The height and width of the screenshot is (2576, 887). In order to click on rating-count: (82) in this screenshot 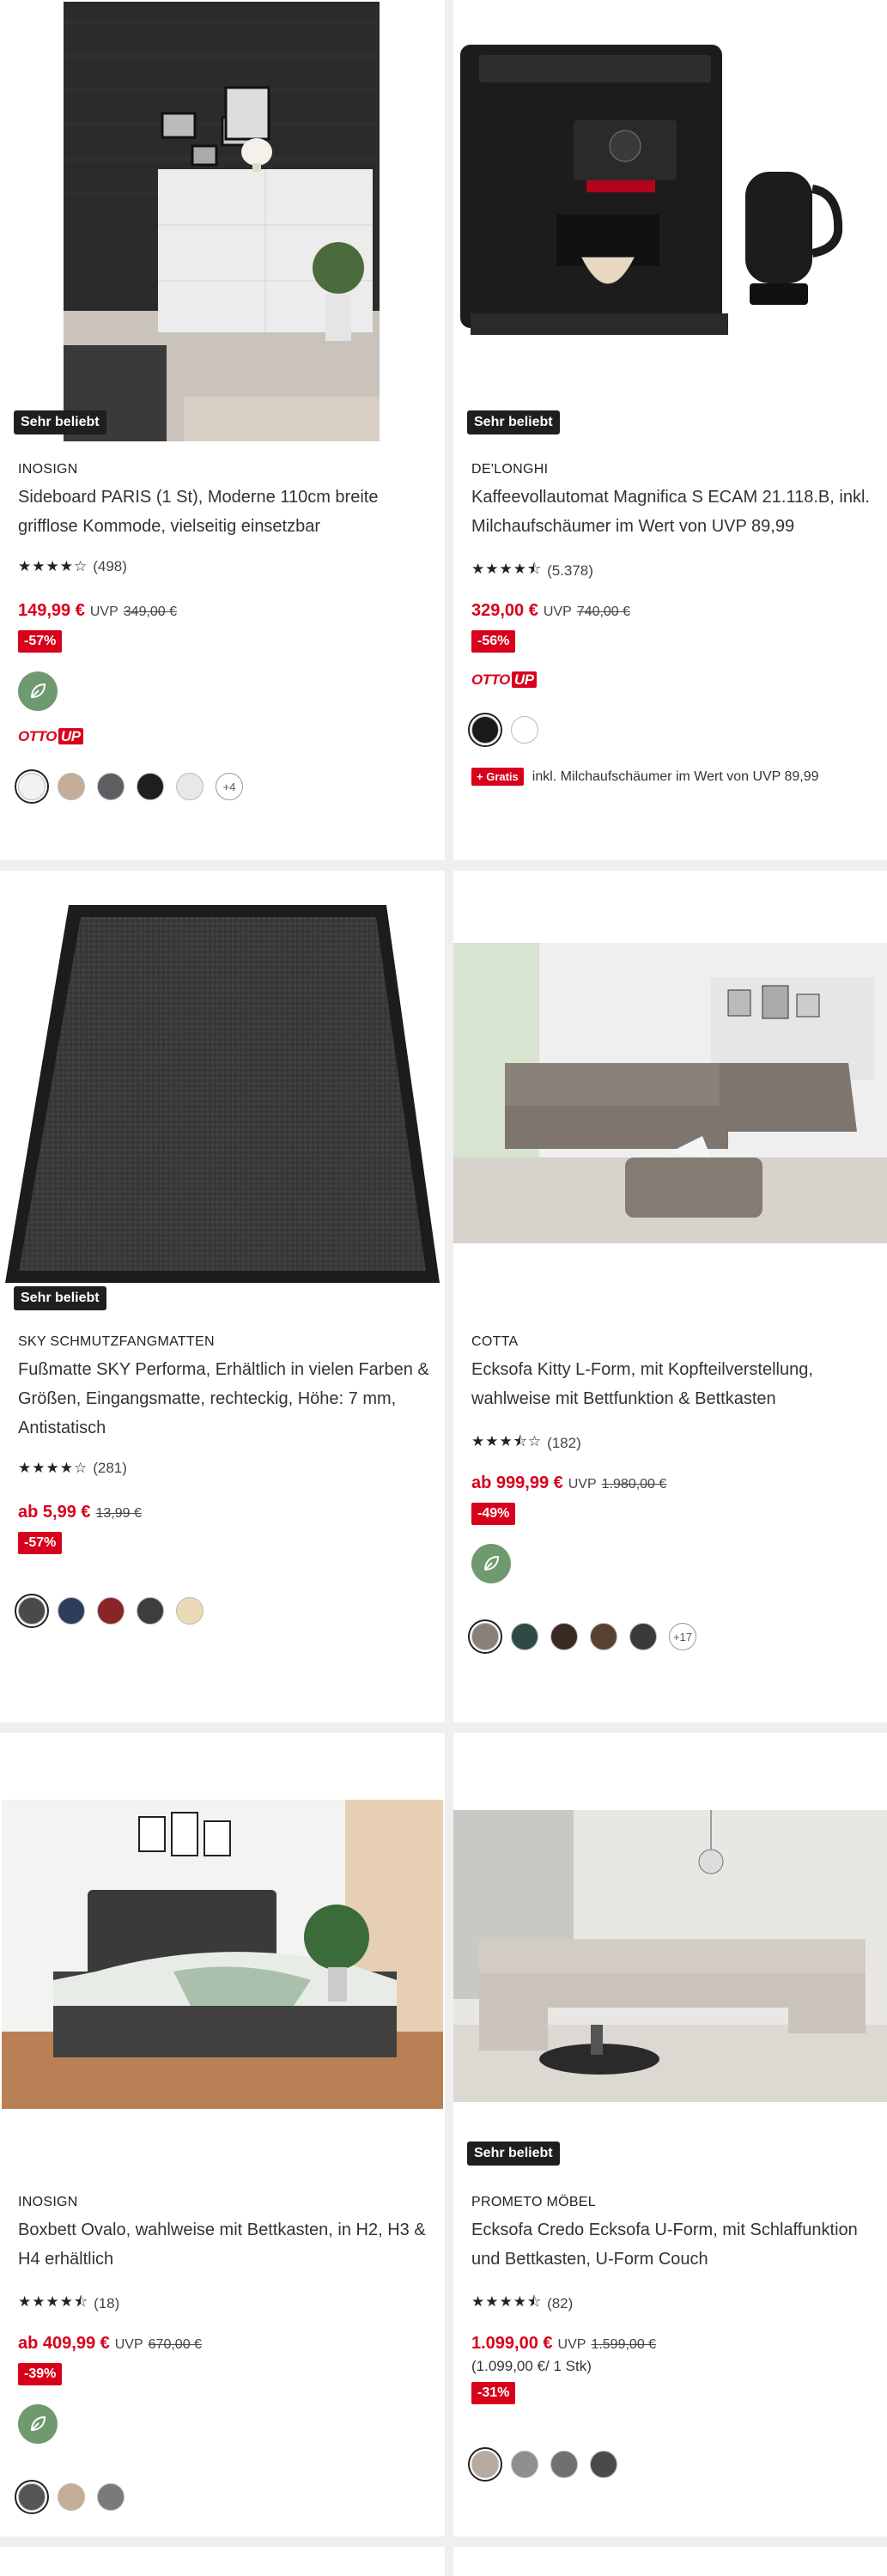, I will do `click(560, 2303)`.